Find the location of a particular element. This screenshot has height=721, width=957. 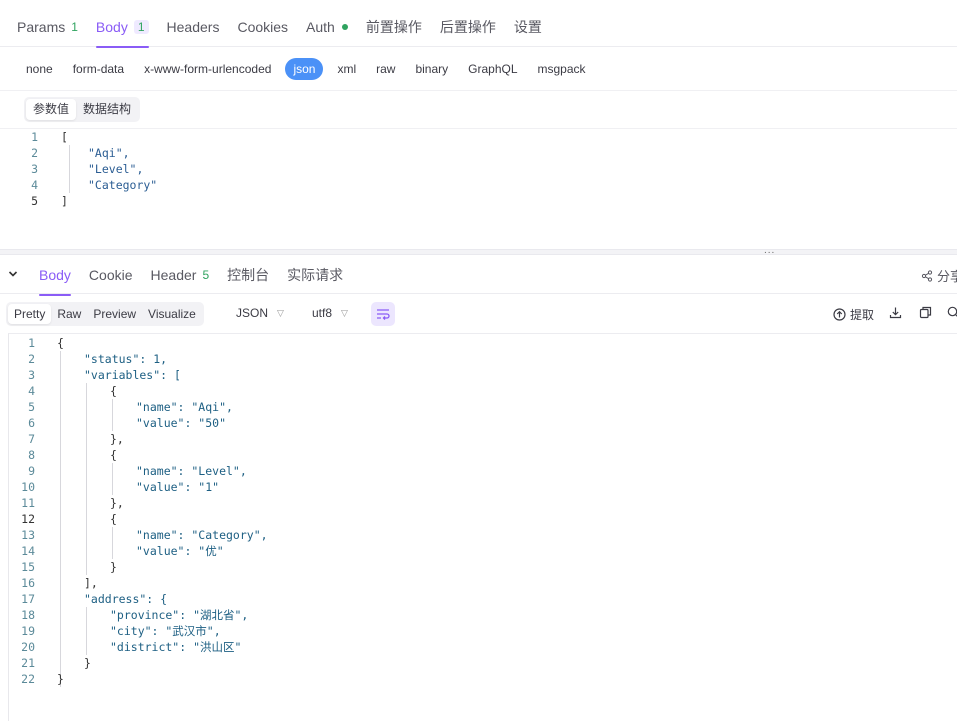

tab-label: 控制台 is located at coordinates (248, 274).